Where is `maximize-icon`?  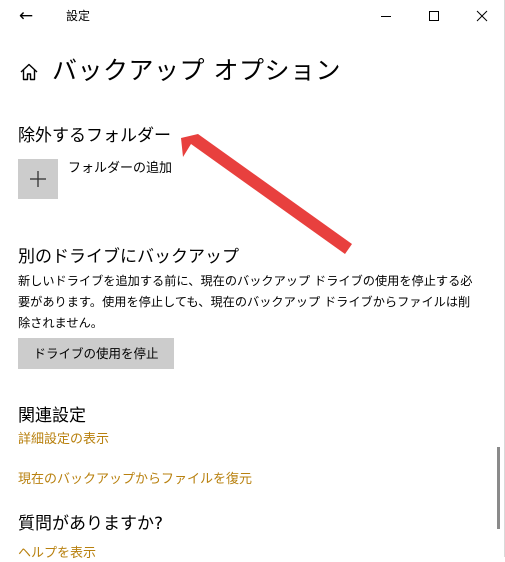
maximize-icon is located at coordinates (434, 16).